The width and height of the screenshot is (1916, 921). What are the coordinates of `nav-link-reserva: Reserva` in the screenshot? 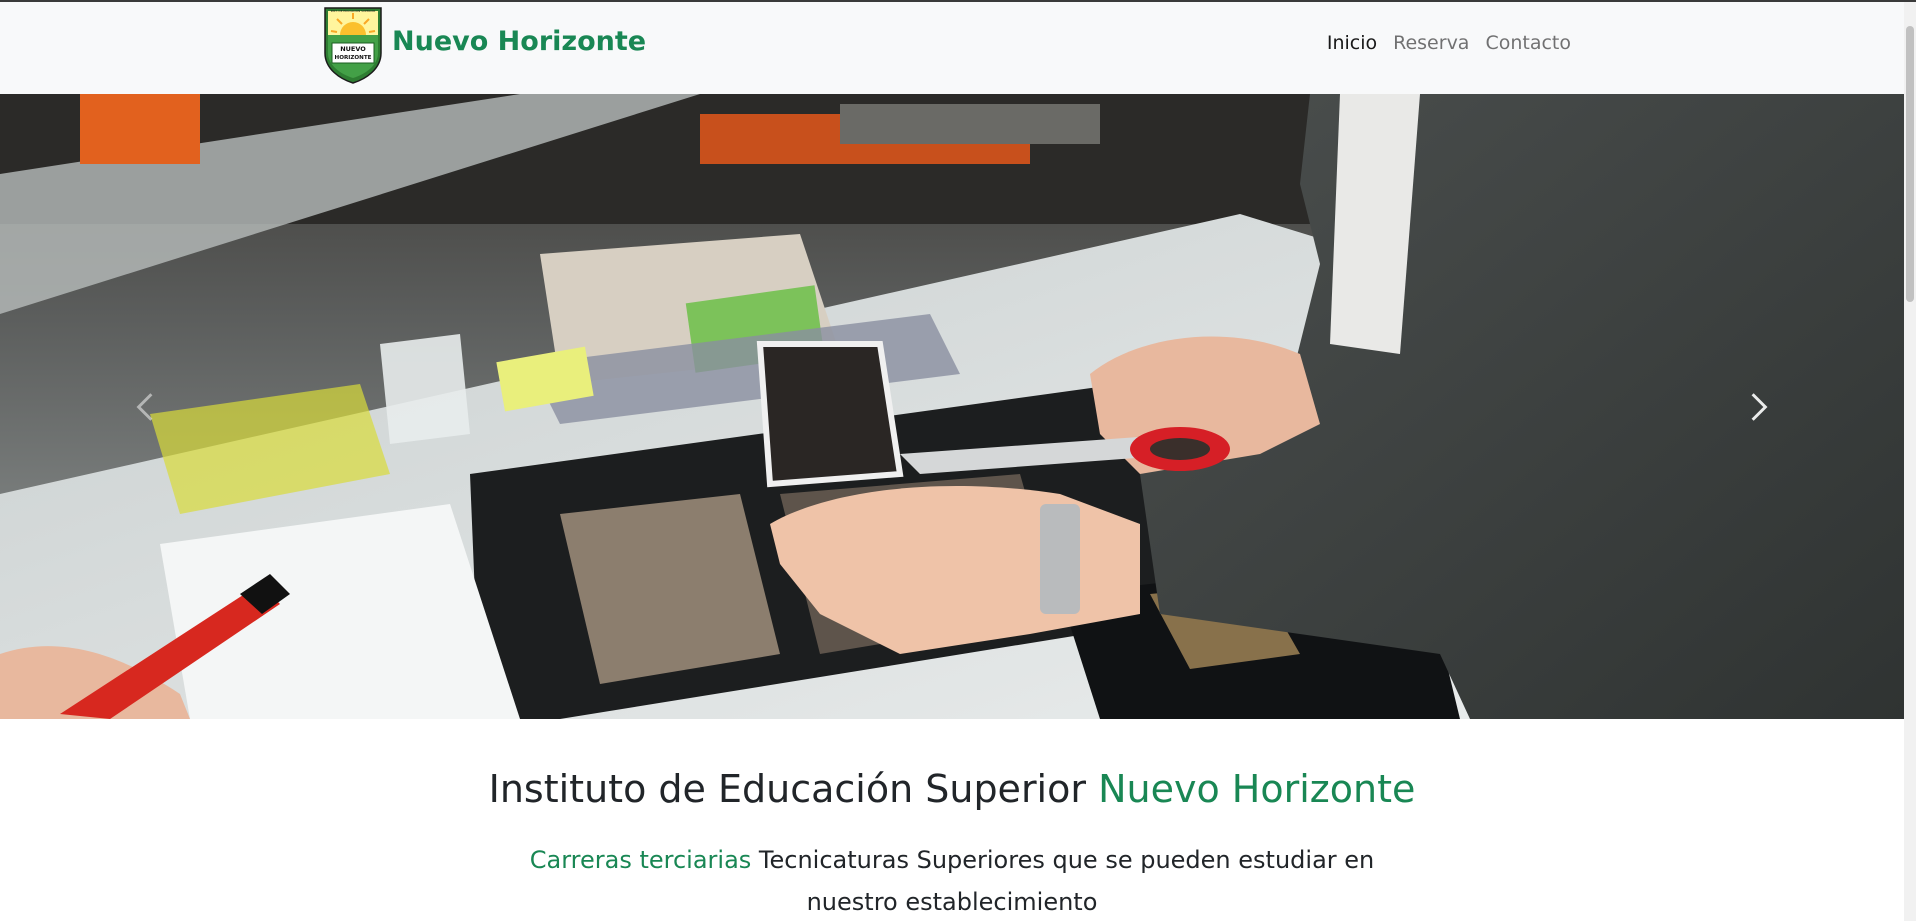 It's located at (1431, 43).